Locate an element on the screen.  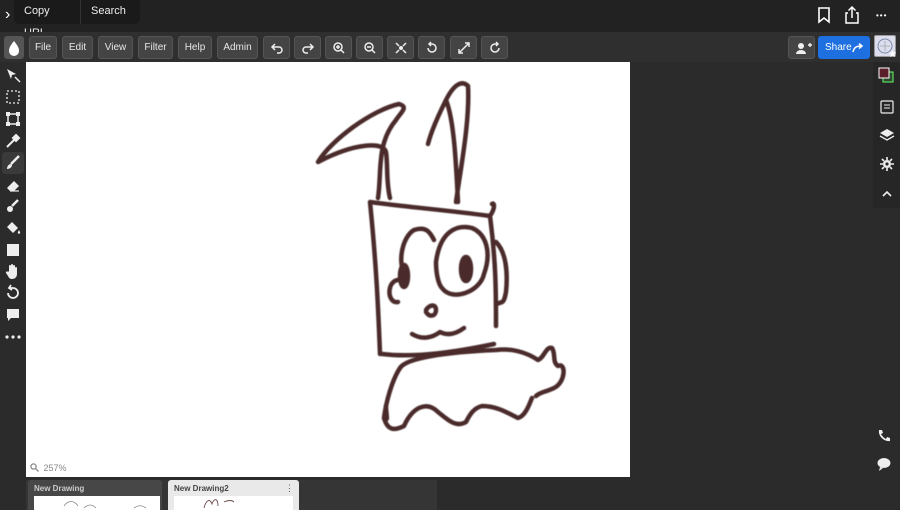
menu-filter: Filter is located at coordinates (155, 47).